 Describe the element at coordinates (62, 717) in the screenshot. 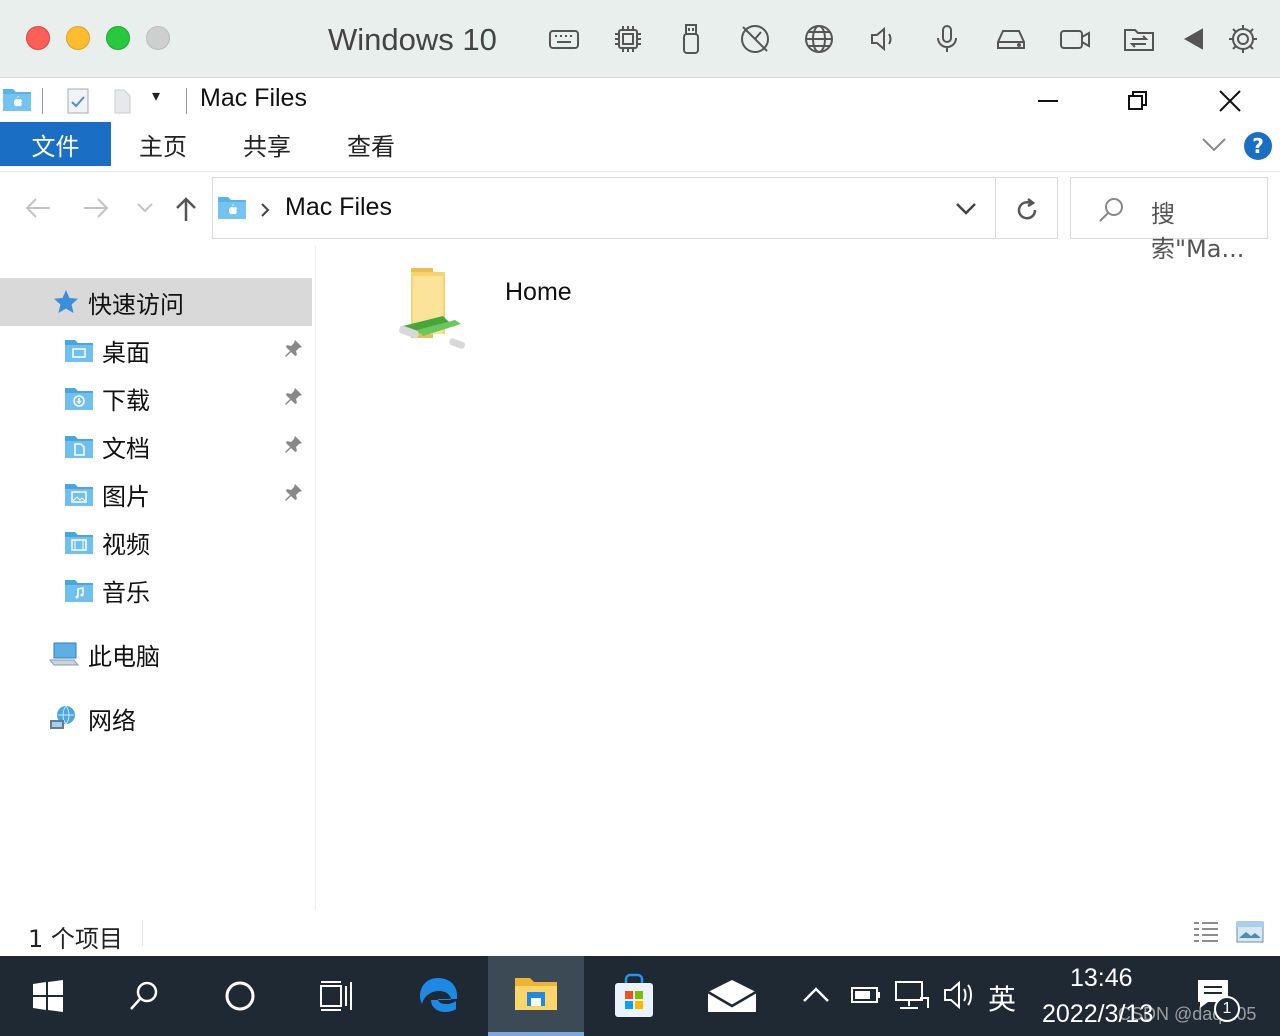

I see `network-icon` at that location.